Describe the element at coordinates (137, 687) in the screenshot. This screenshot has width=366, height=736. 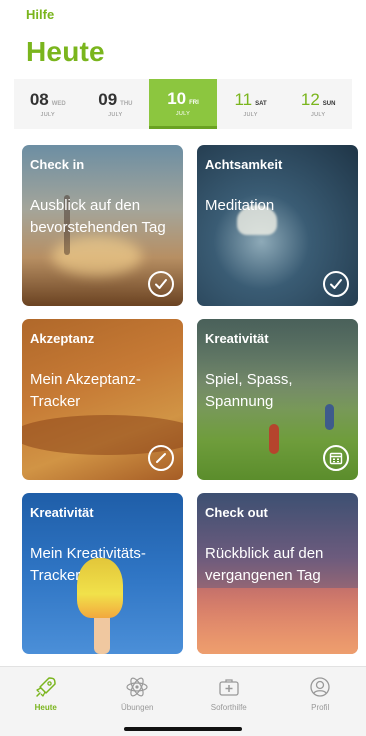
I see `atom-icon` at that location.